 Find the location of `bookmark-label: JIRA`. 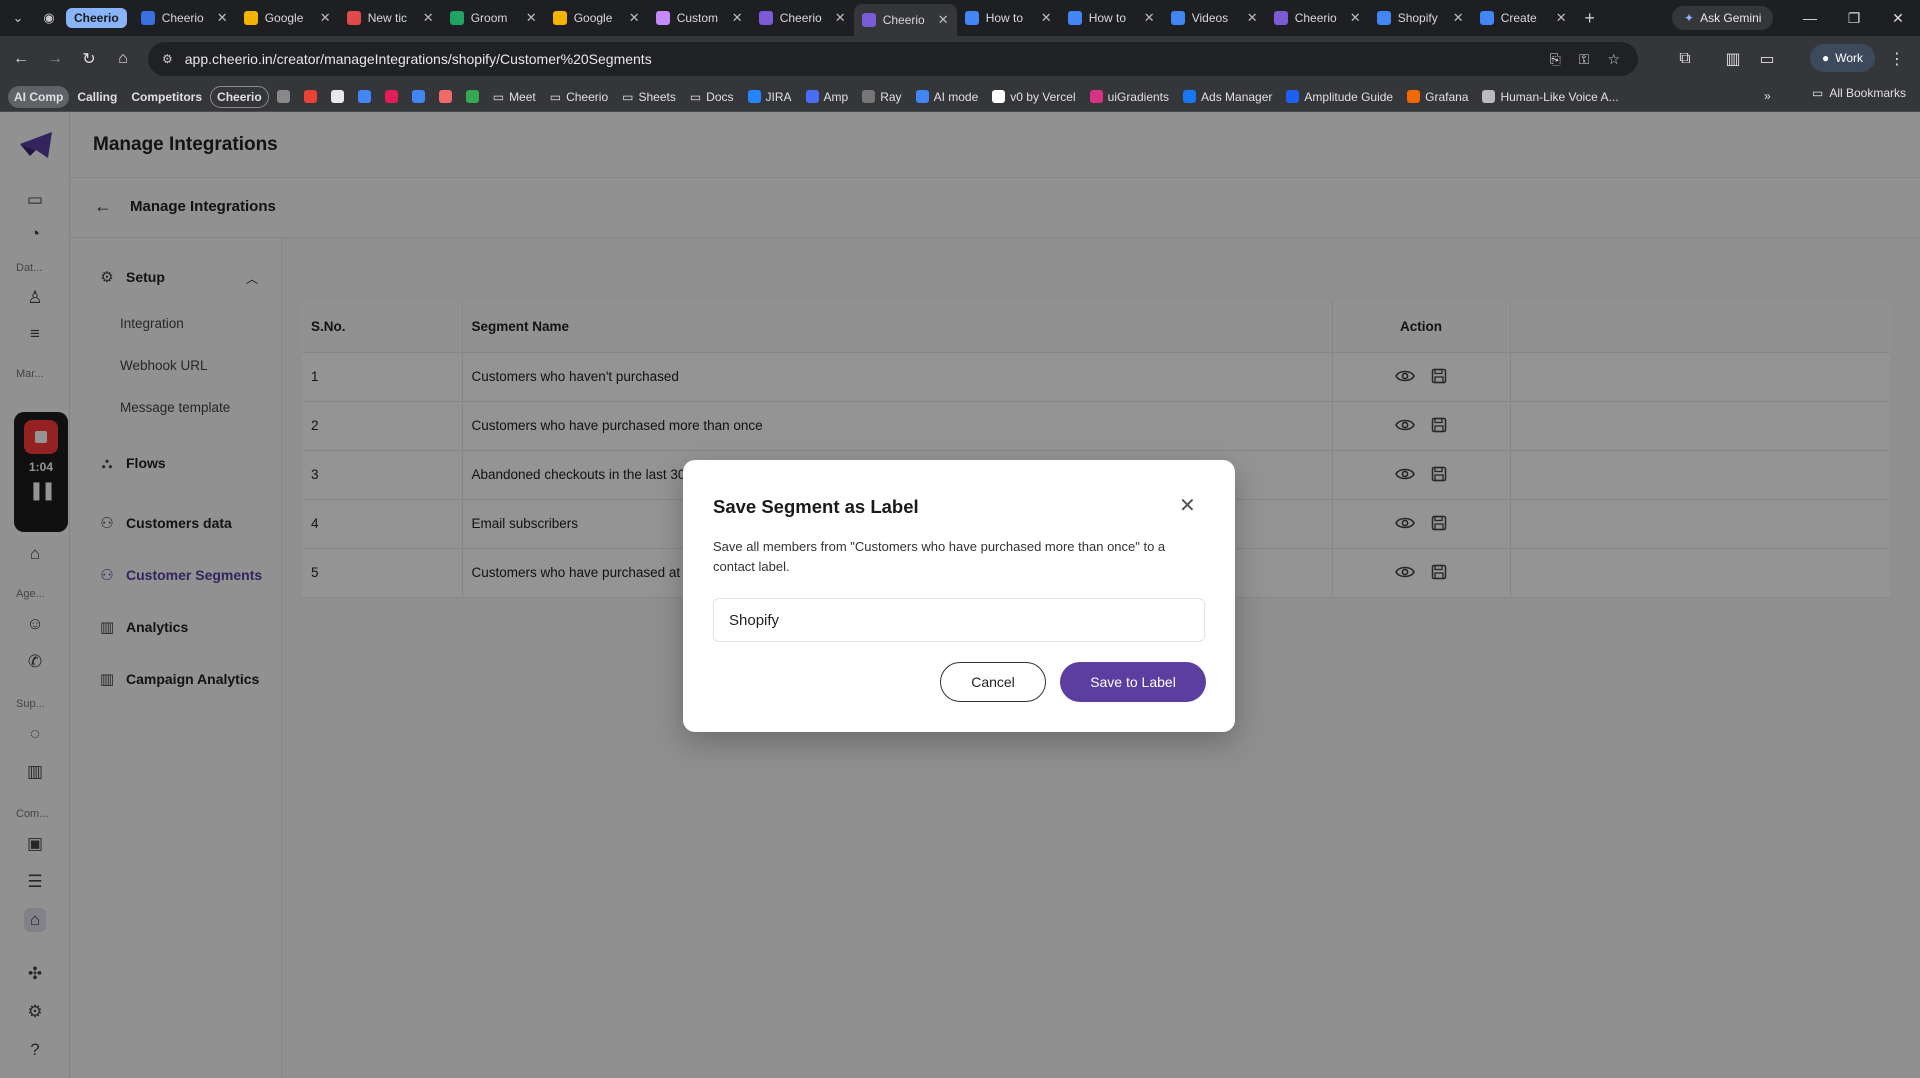

bookmark-label: JIRA is located at coordinates (778, 96).